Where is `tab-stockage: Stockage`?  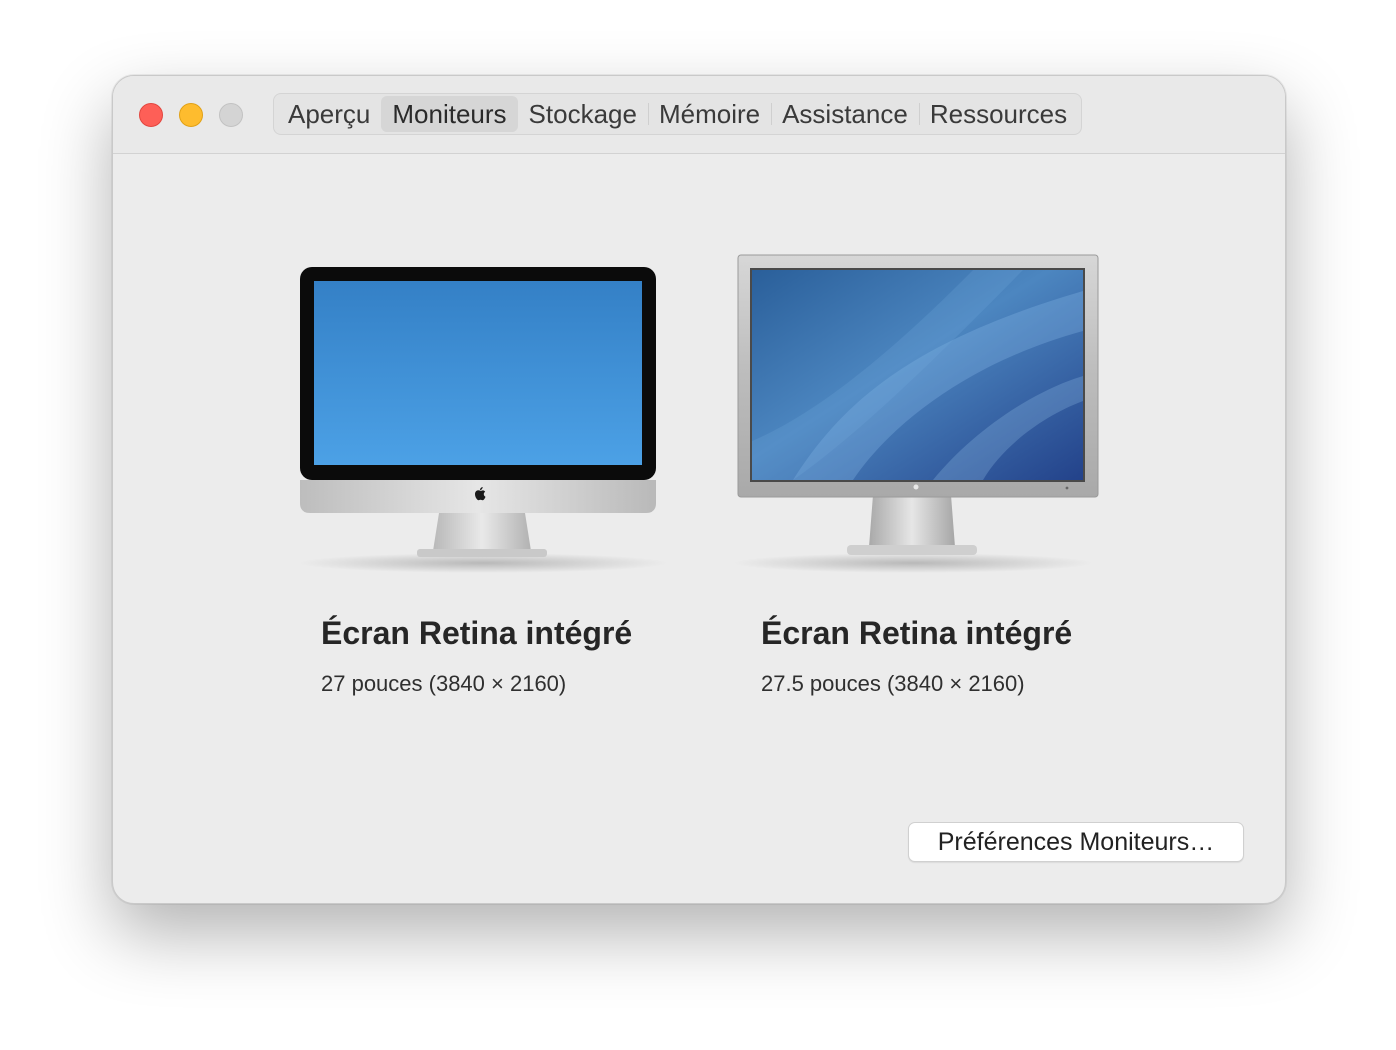
tab-stockage: Stockage is located at coordinates (583, 114).